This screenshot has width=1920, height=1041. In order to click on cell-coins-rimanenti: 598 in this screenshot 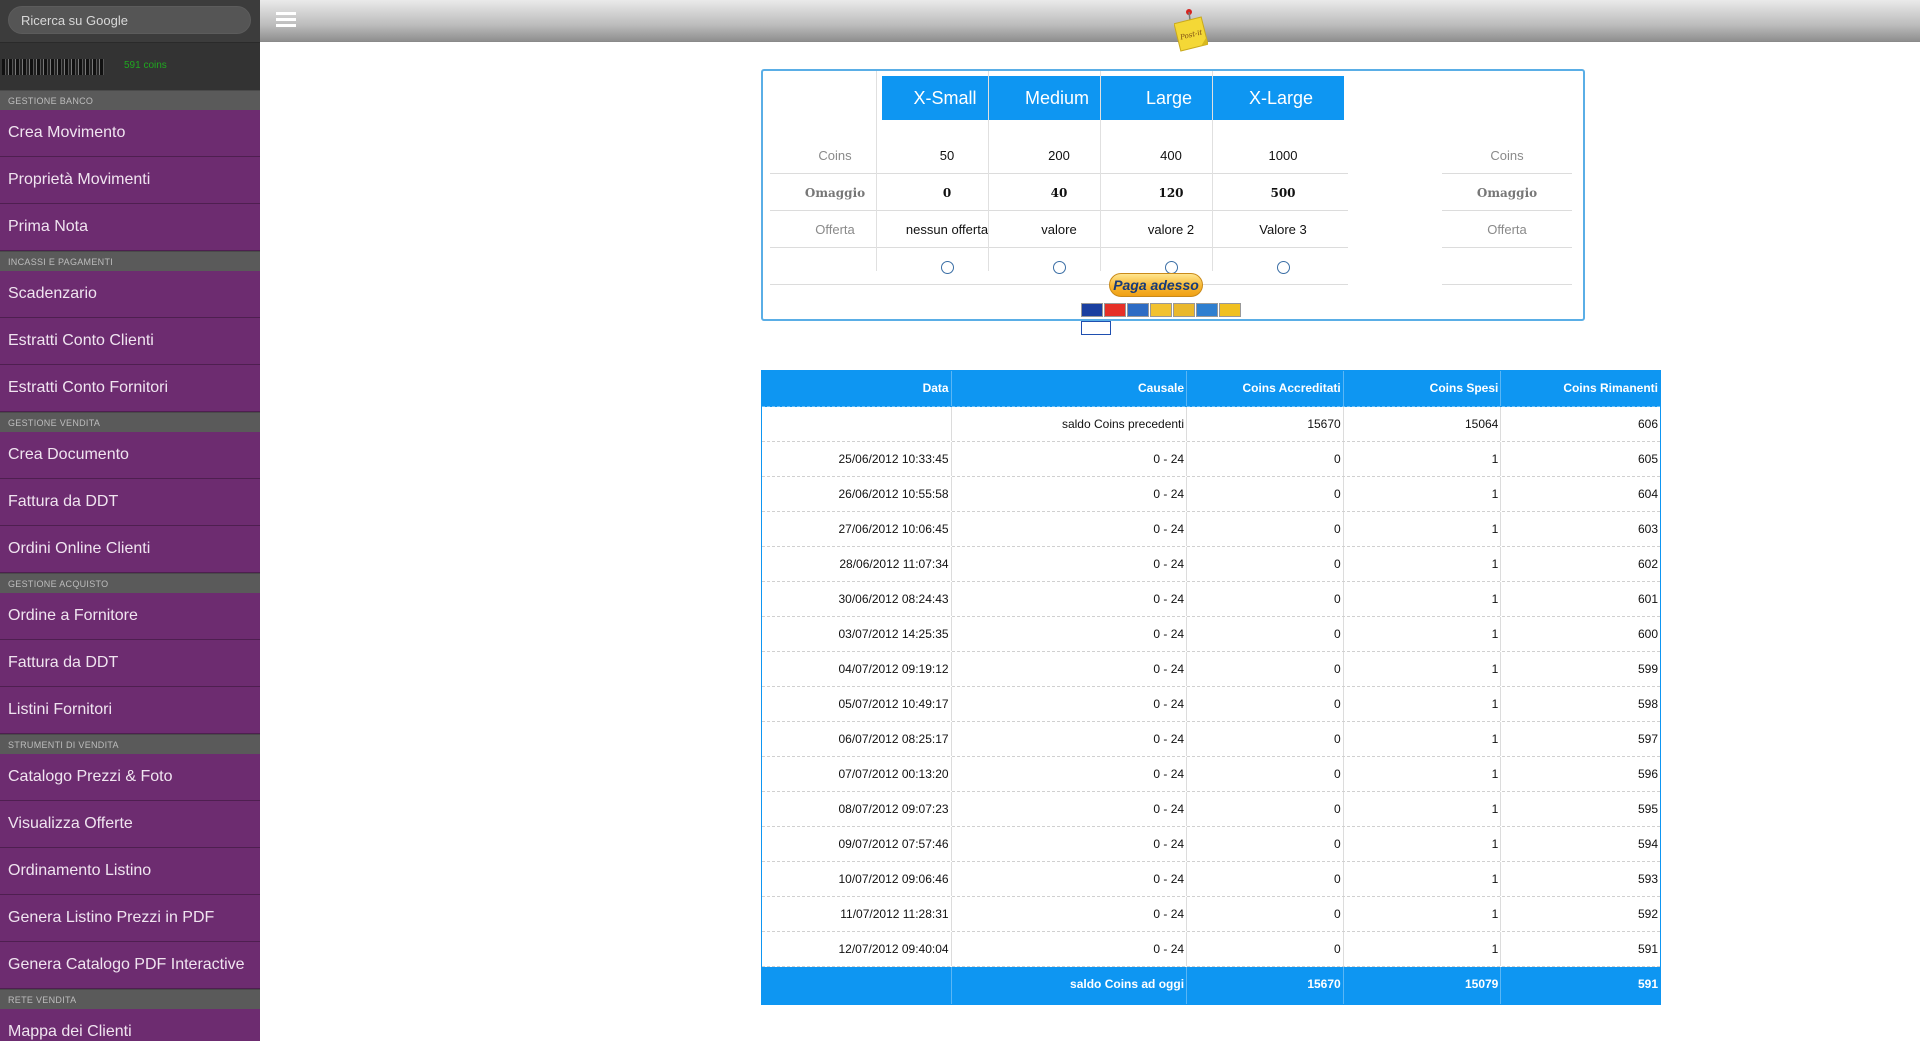, I will do `click(1647, 704)`.